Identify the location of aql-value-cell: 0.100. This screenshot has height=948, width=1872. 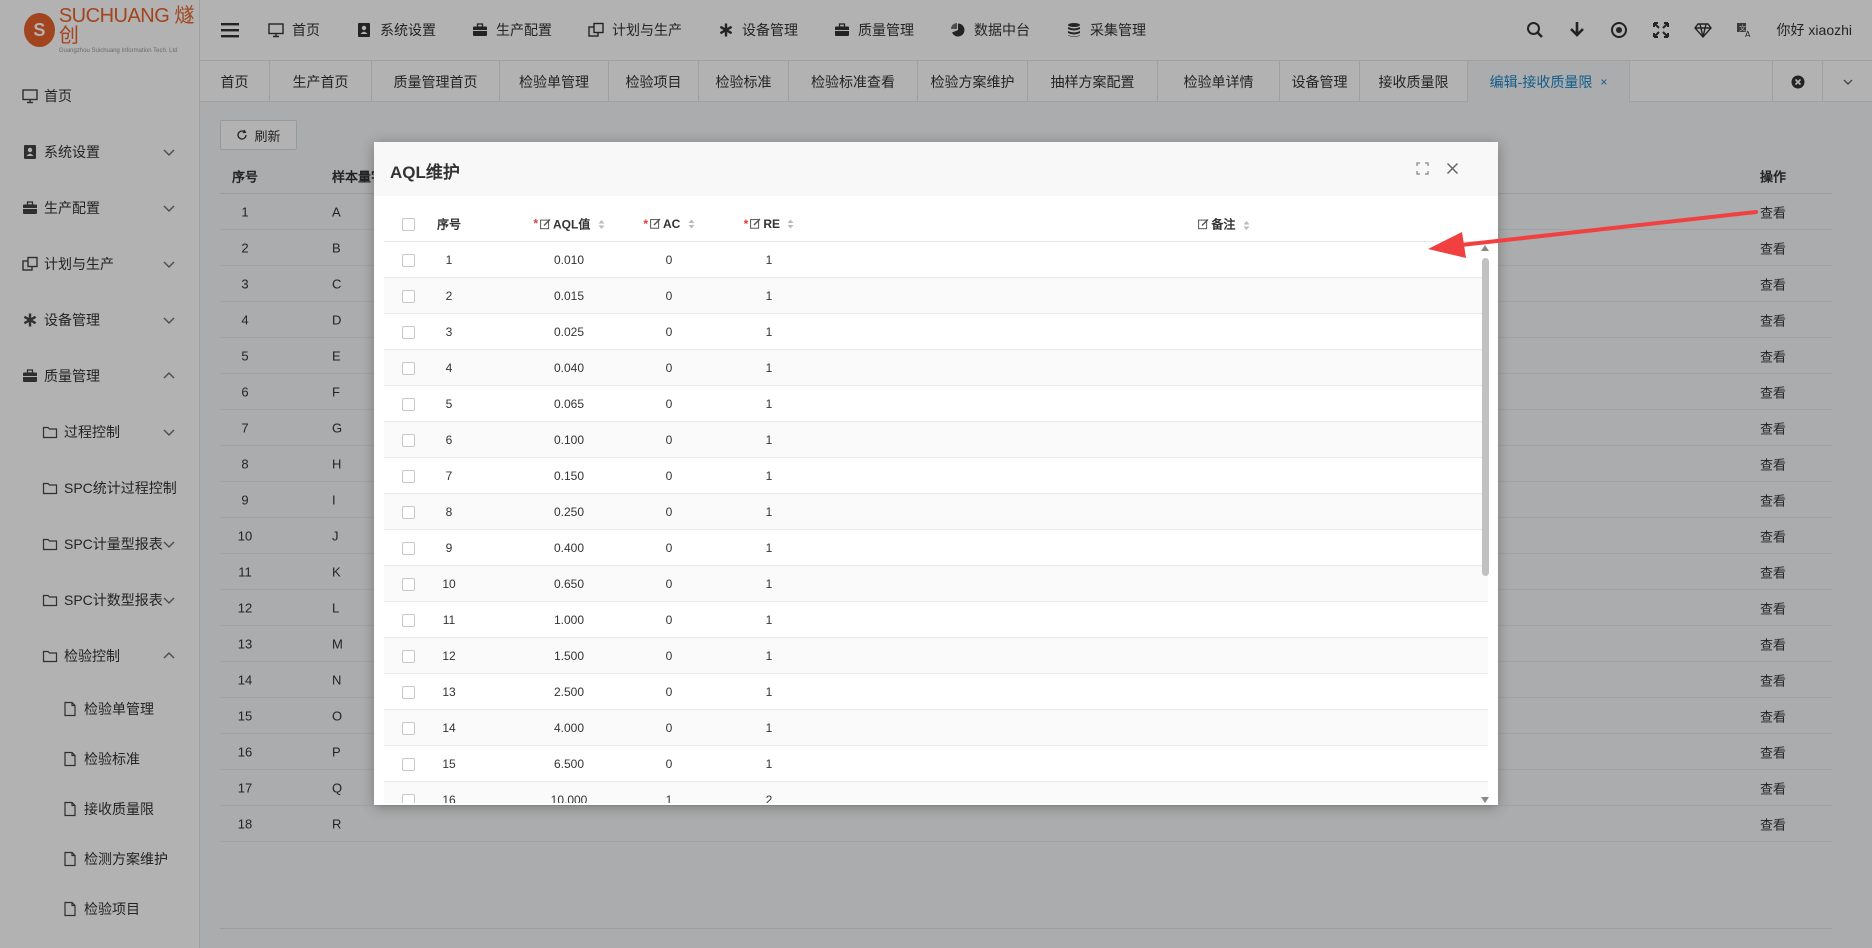
(569, 440).